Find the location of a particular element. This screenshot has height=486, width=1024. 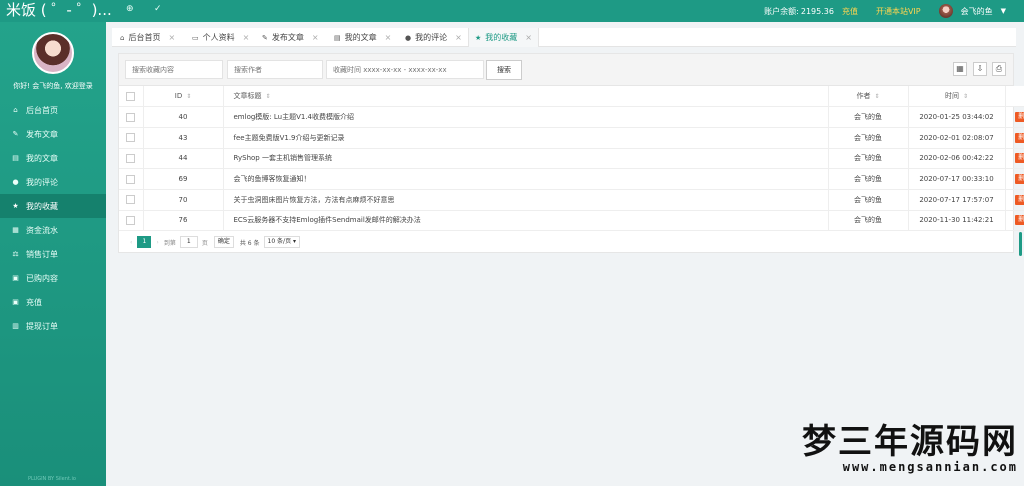

tab-label: 我的文章 is located at coordinates (360, 37).